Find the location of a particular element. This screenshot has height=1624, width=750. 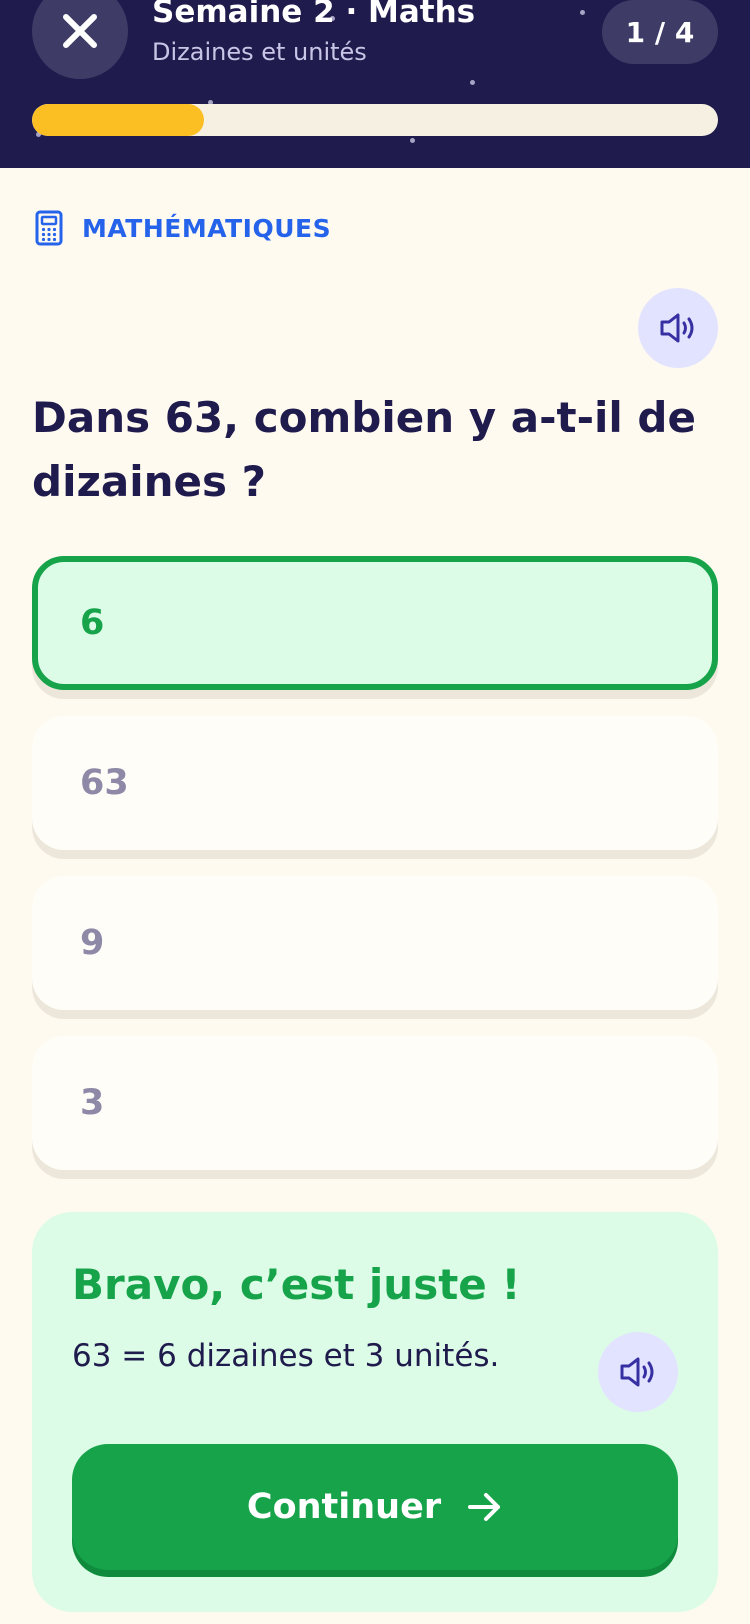

answer-option-label: 63 is located at coordinates (104, 783).